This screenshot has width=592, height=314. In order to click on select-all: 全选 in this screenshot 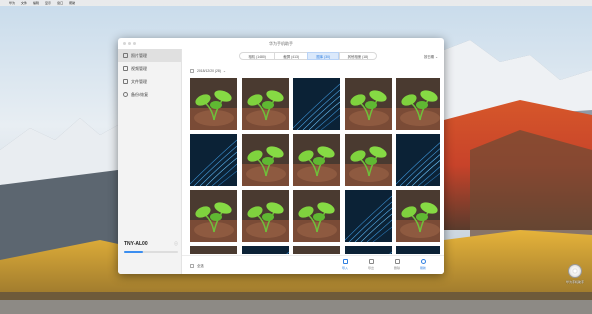, I will do `click(197, 265)`.